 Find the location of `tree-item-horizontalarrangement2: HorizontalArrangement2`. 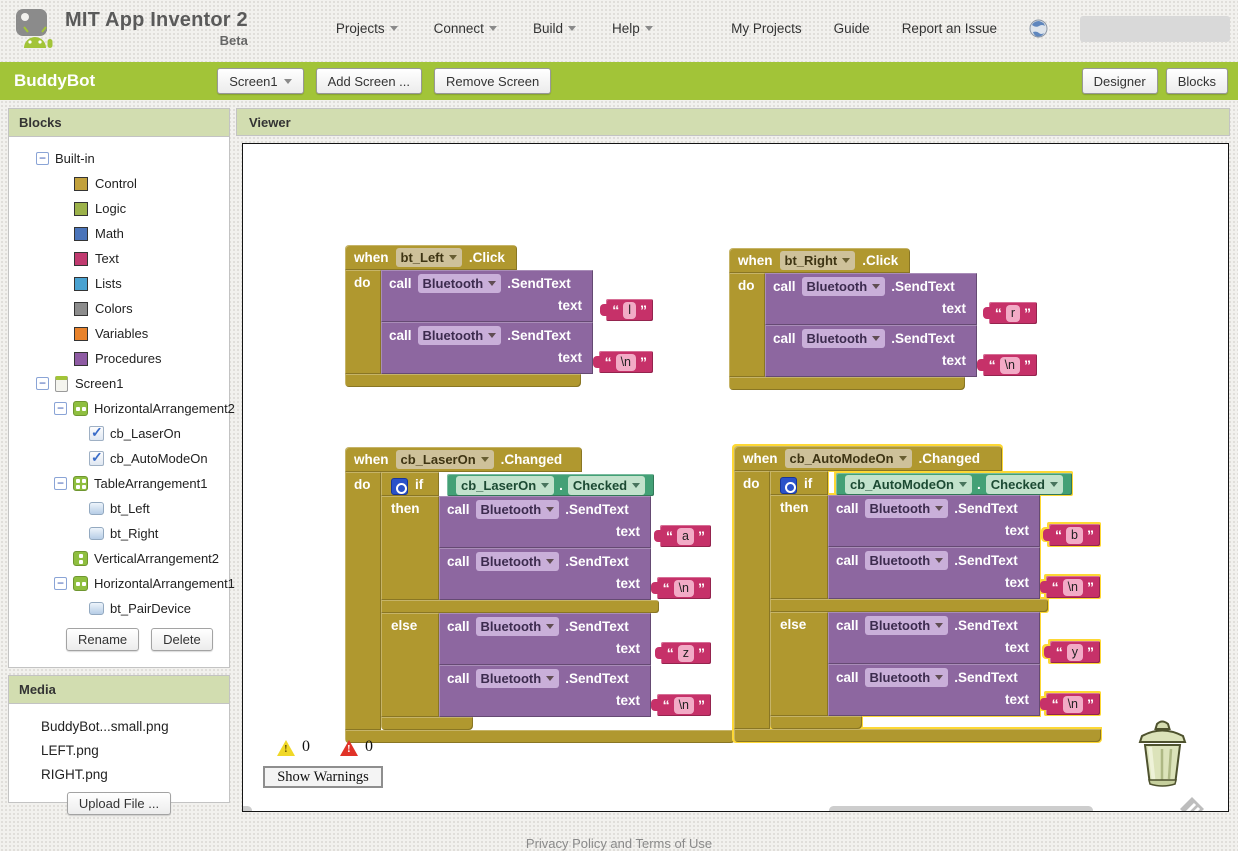

tree-item-horizontalarrangement2: HorizontalArrangement2 is located at coordinates (122, 408).